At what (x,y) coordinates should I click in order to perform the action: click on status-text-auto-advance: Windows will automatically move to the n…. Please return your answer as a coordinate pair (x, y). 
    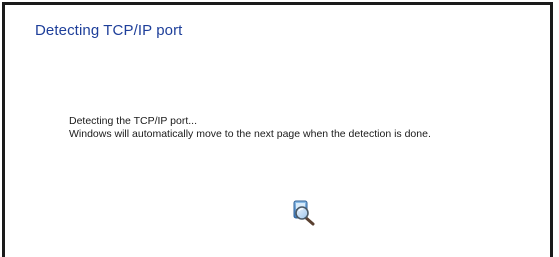
    Looking at the image, I should click on (250, 134).